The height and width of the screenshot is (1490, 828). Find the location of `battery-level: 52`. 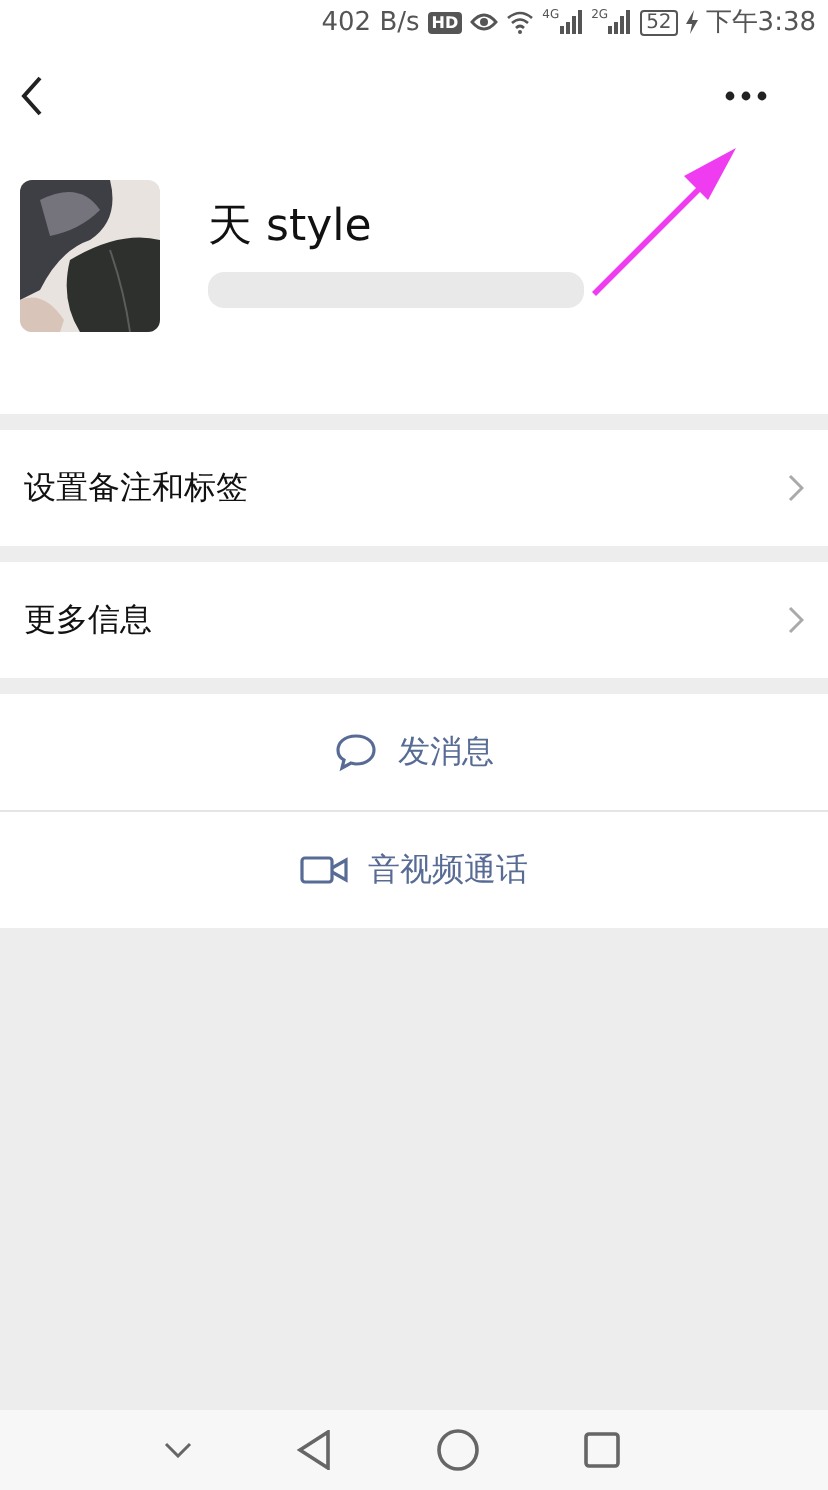

battery-level: 52 is located at coordinates (659, 22).